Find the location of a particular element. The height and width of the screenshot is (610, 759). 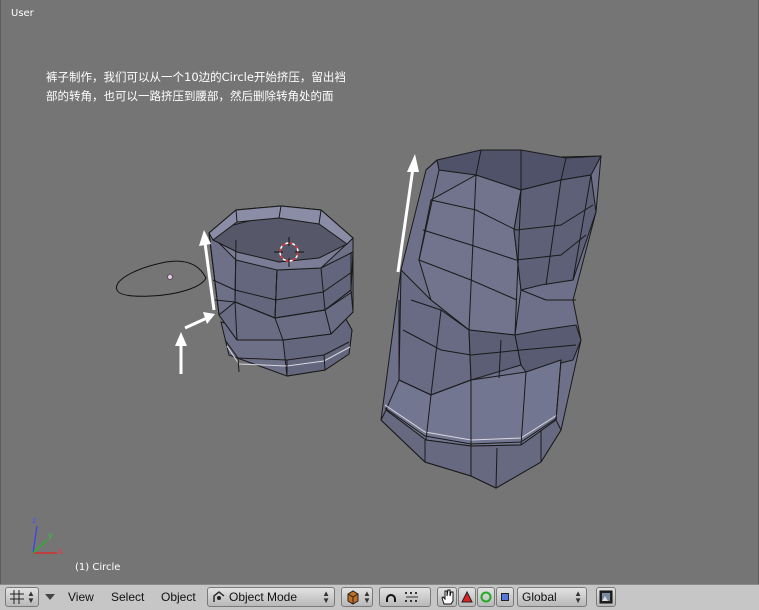

viewport-header: ▲ ▼ View Select Object Object Mode ▲ ▼ ▲ ▼ is located at coordinates (379, 597).